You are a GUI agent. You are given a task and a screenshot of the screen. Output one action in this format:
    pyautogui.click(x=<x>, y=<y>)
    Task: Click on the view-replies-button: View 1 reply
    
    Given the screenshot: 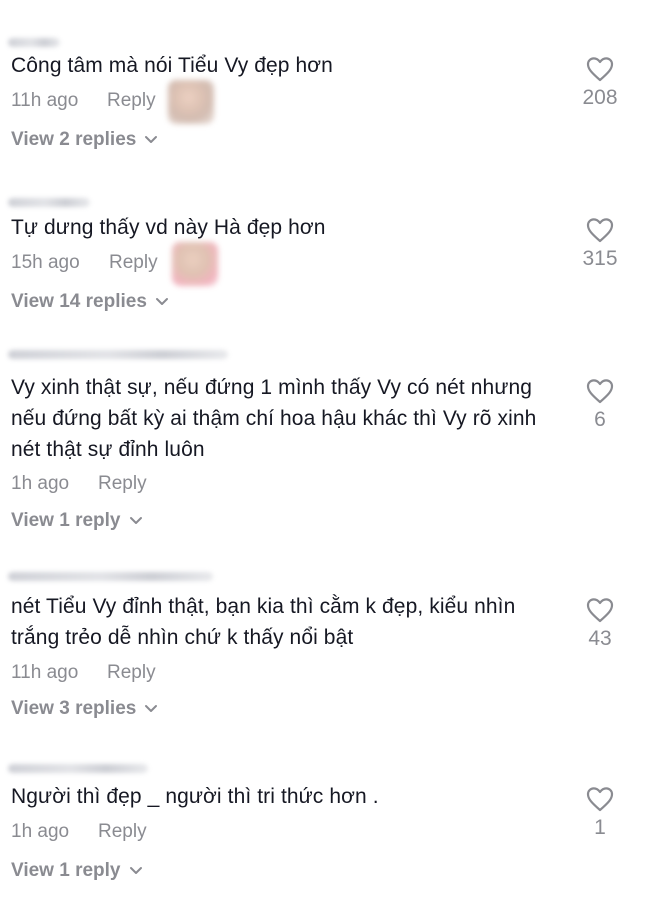 What is the action you would take?
    pyautogui.click(x=77, y=871)
    